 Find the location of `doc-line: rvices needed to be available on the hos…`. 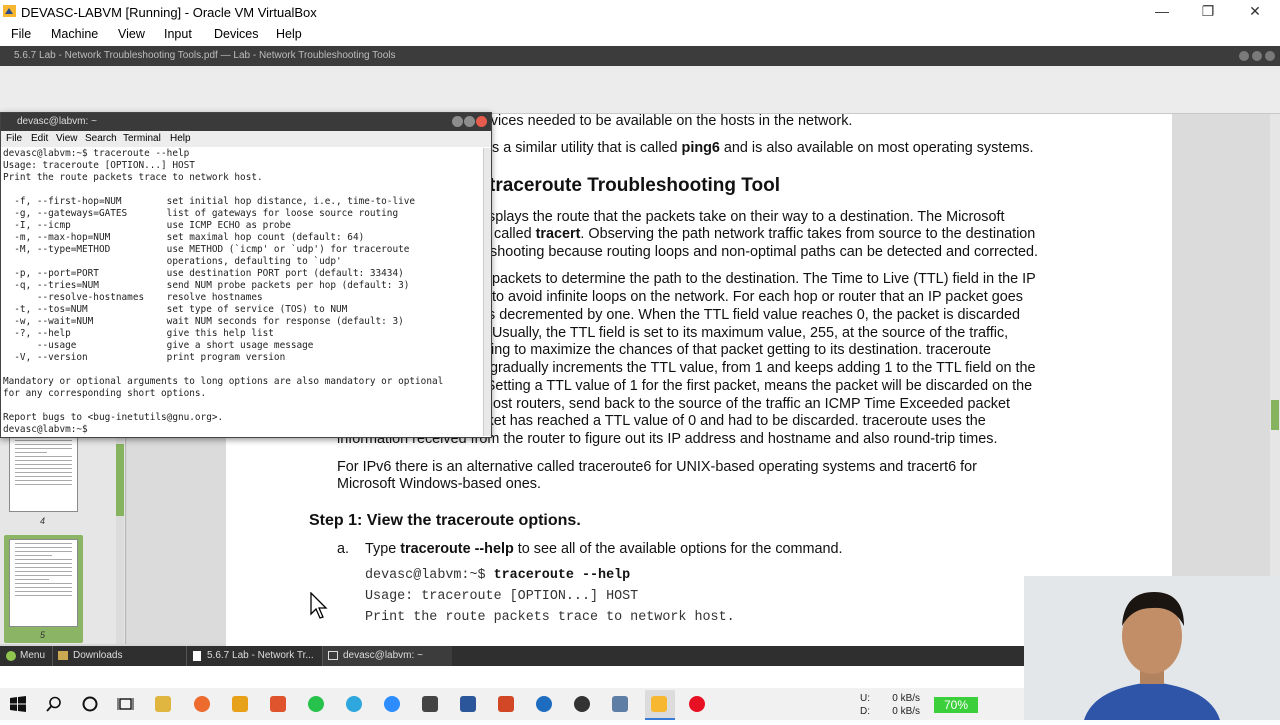

doc-line: rvices needed to be available on the hos… is located at coordinates (669, 121).